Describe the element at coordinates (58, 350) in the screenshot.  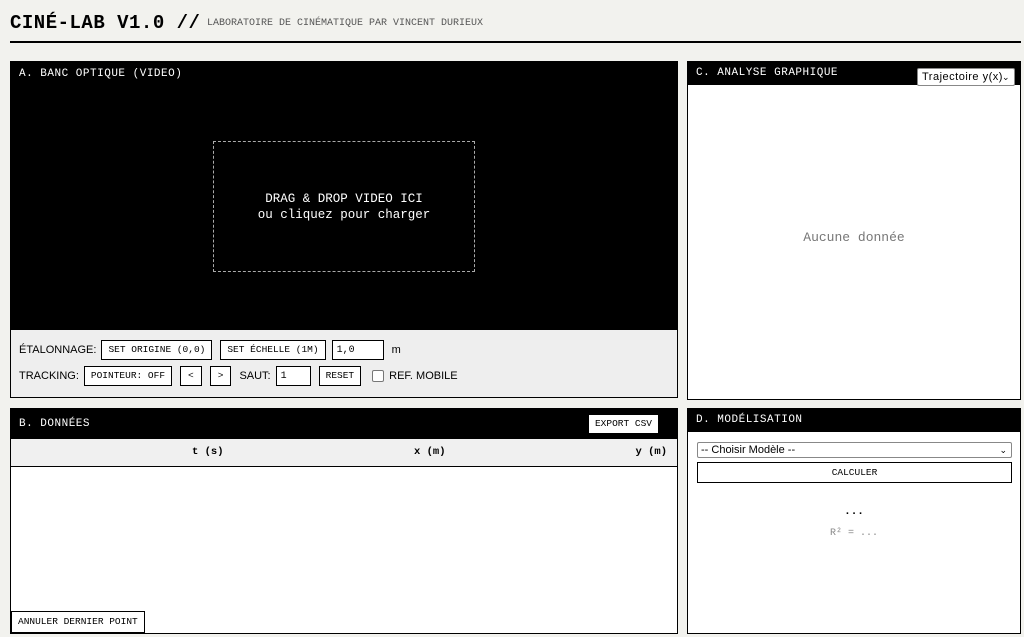
I see `calibration-label: ÉTALONNAGE:` at that location.